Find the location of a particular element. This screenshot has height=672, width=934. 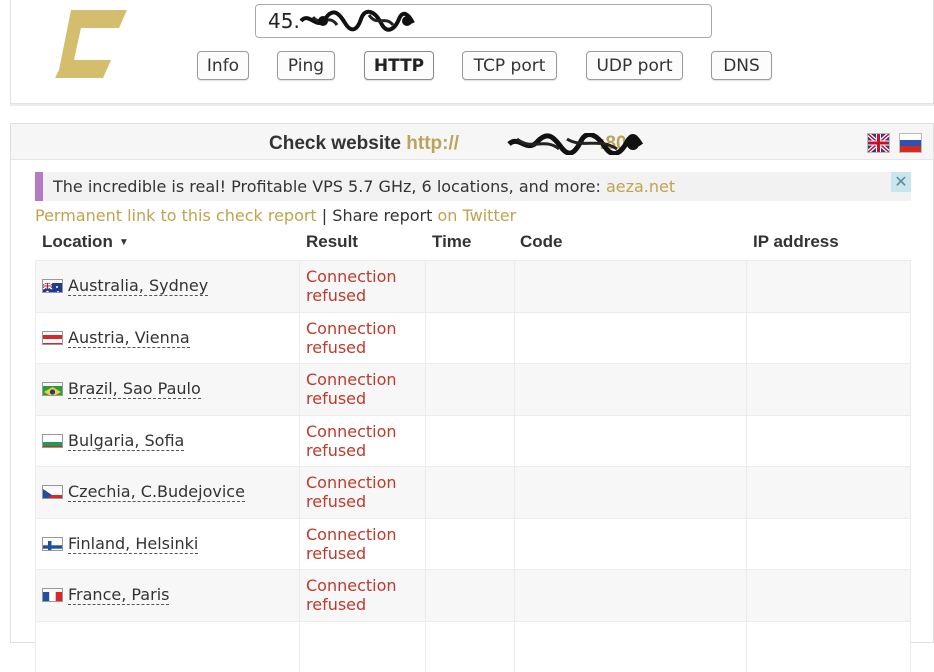

czechia-flag-icon is located at coordinates (52, 492).